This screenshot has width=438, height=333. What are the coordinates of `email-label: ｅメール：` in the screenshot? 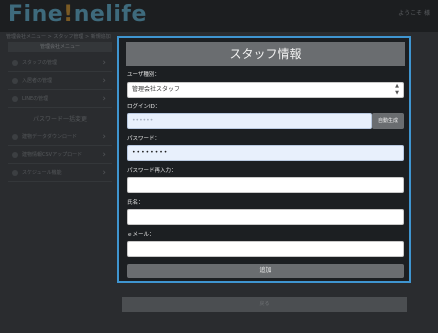 It's located at (141, 235).